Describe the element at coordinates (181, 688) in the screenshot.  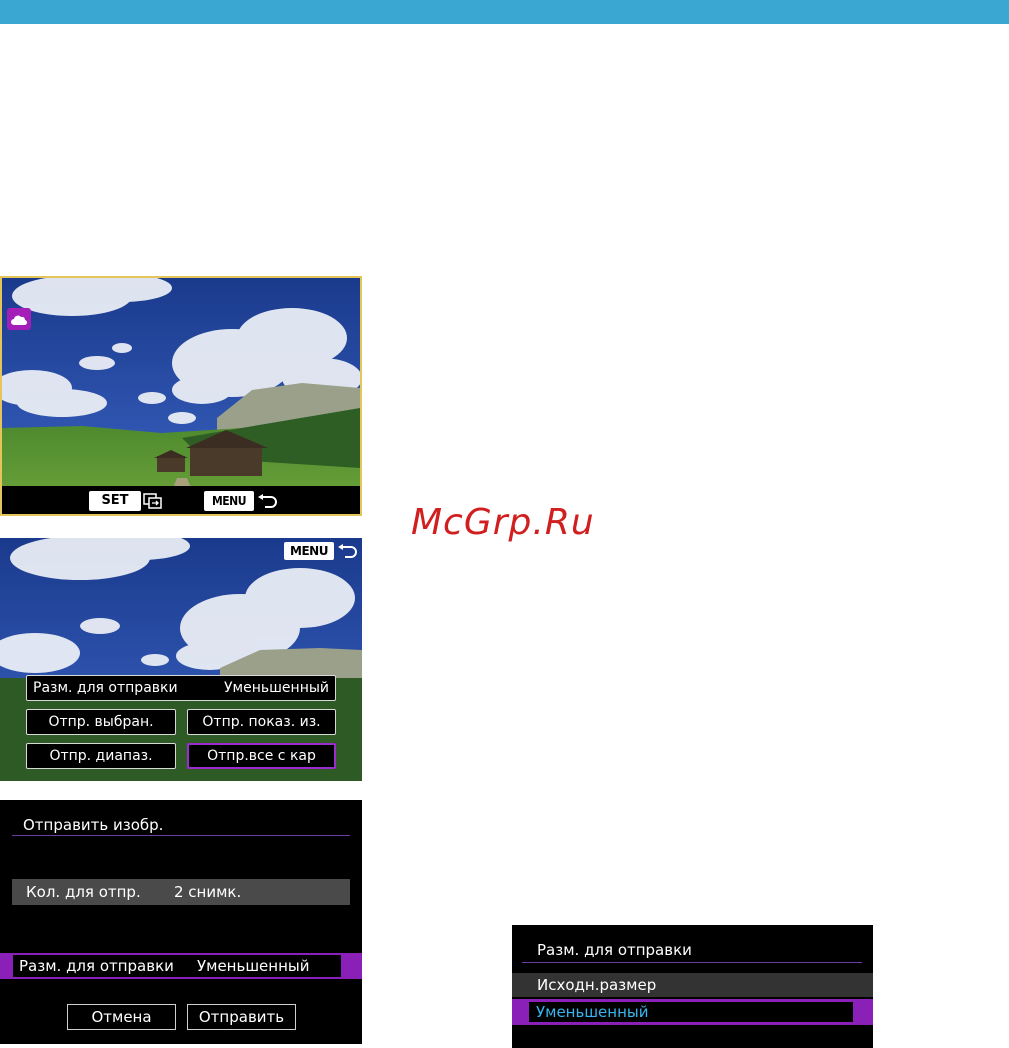
I see `send-size-option: Разм. для отправки Уменьшенный` at that location.